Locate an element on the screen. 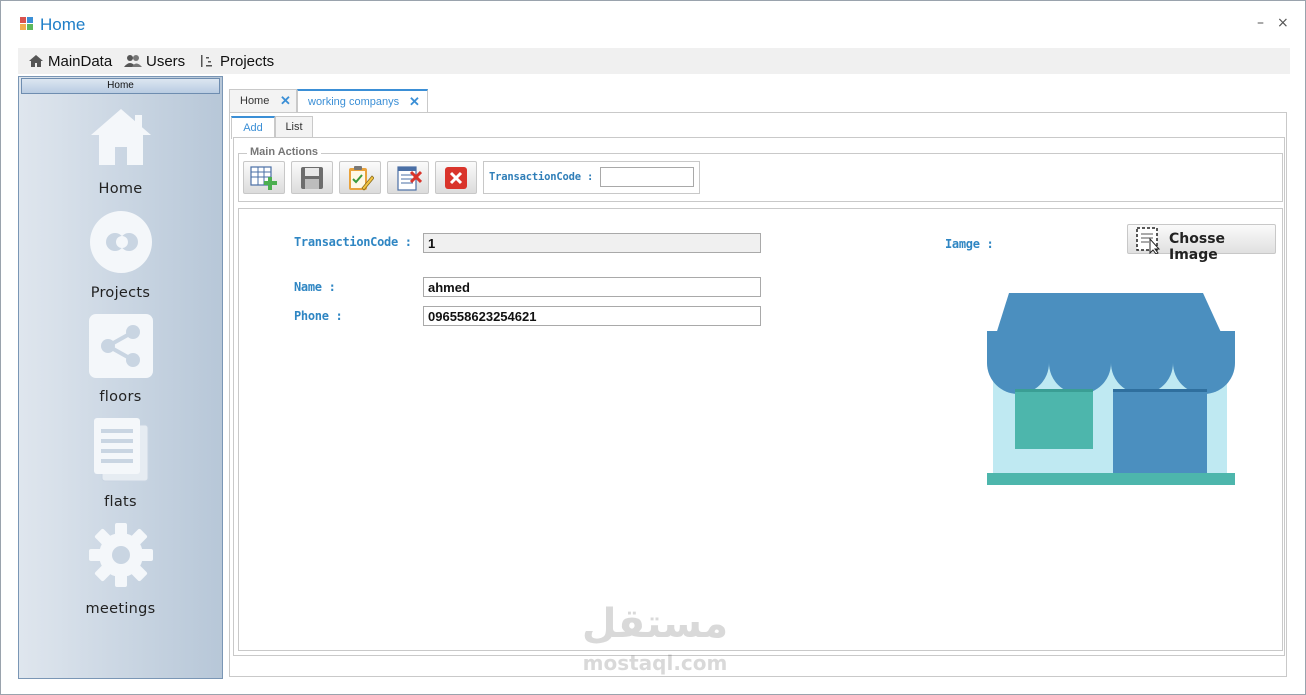  tab-working-companys: working companys ✕ is located at coordinates (362, 101).